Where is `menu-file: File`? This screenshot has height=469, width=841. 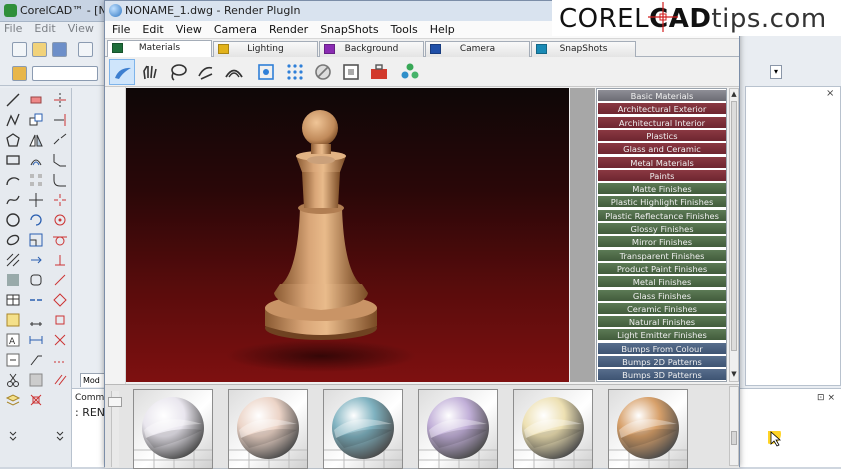 menu-file: File is located at coordinates (120, 28).